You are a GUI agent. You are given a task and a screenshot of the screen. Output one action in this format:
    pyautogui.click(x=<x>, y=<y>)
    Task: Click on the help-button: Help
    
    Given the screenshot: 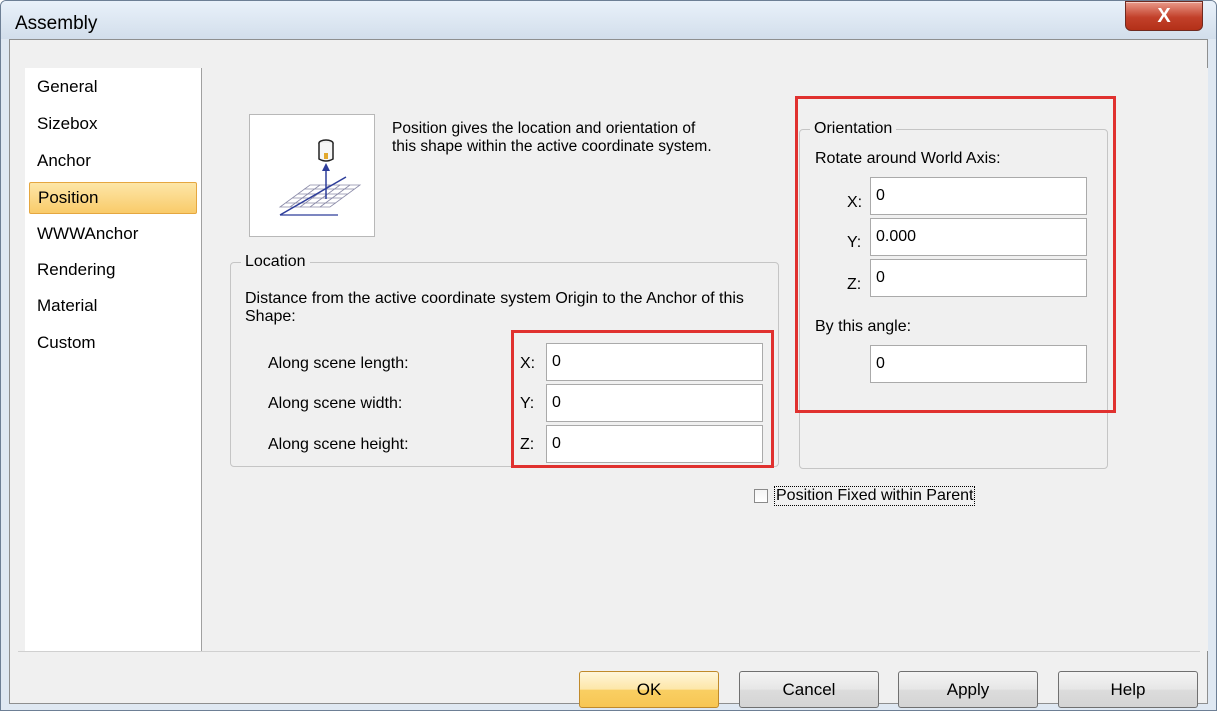 What is the action you would take?
    pyautogui.click(x=1128, y=689)
    